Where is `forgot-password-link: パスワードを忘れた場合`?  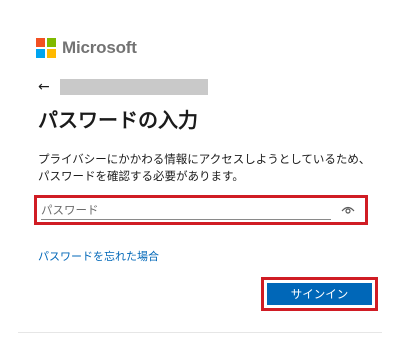
forgot-password-link: パスワードを忘れた場合 is located at coordinates (98, 256).